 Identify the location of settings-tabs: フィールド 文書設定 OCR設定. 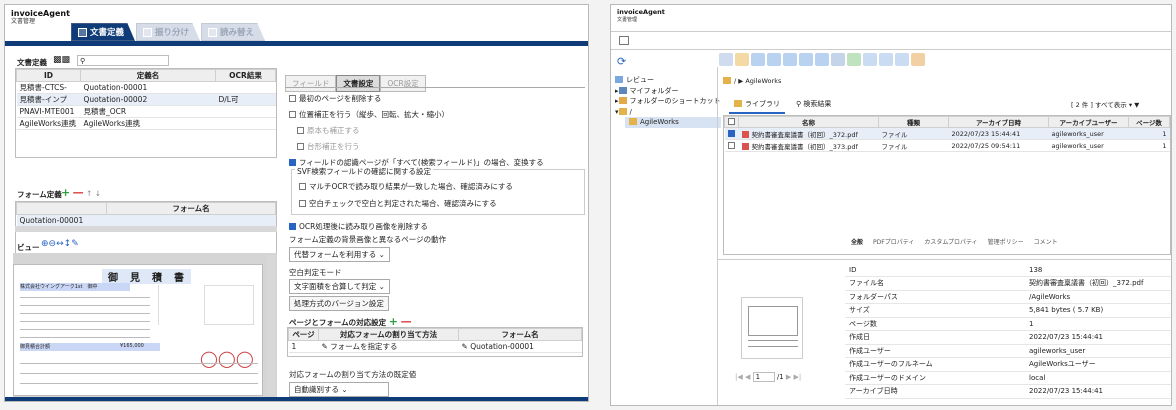
(355, 83).